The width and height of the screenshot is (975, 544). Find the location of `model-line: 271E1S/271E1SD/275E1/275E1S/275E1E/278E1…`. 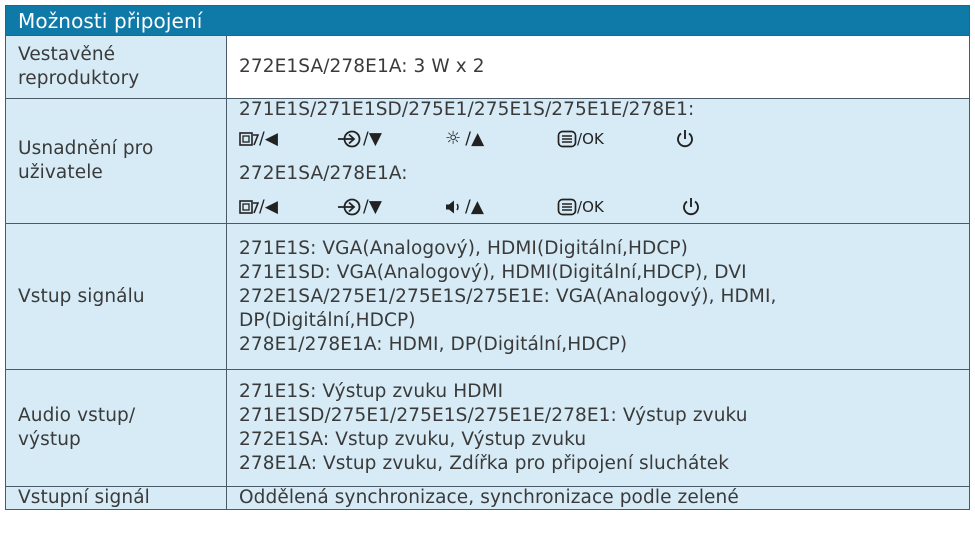

model-line: 271E1S/271E1SD/275E1/275E1S/275E1E/278E1… is located at coordinates (467, 109).